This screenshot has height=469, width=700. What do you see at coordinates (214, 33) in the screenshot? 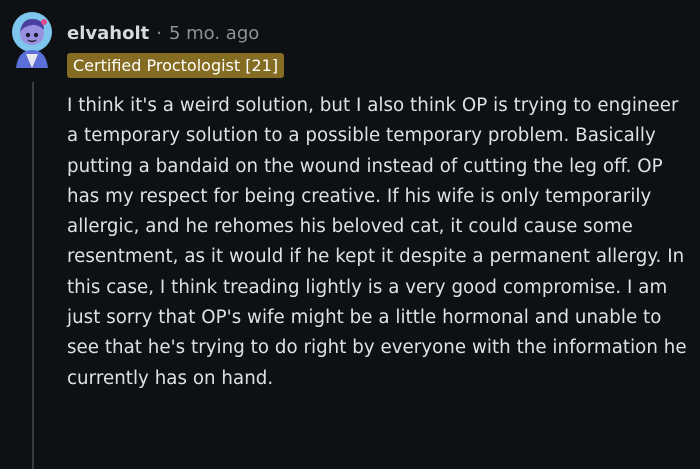
I see `comment-timestamp: 5 mo. ago` at bounding box center [214, 33].